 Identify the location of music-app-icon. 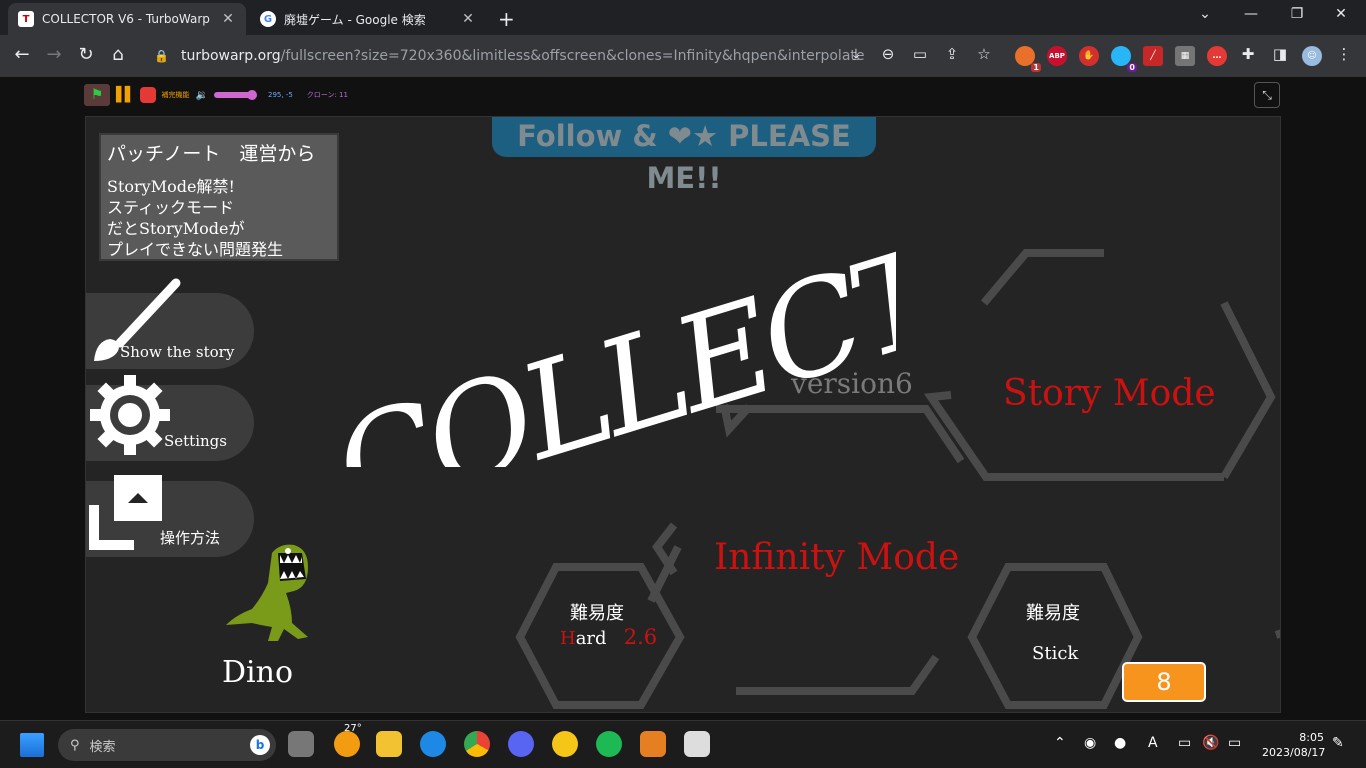
(565, 744).